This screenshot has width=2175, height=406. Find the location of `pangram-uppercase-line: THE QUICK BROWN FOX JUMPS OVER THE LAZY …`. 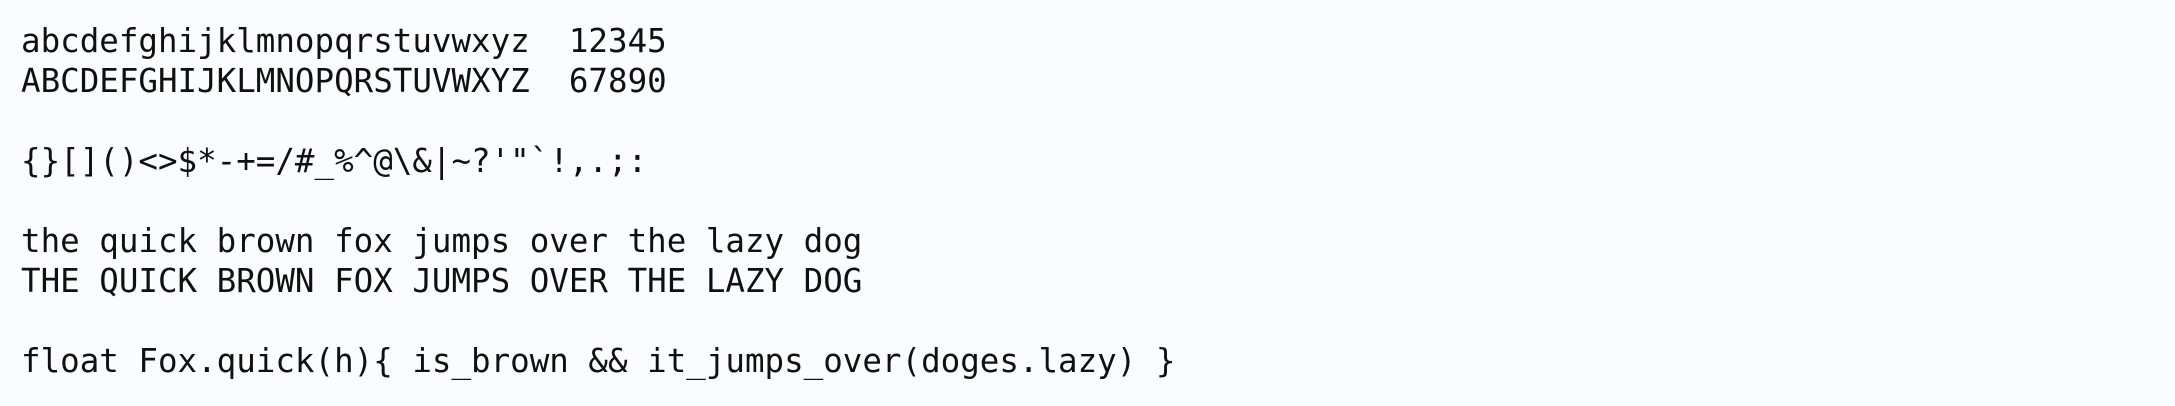

pangram-uppercase-line: THE QUICK BROWN FOX JUMPS OVER THE LAZY … is located at coordinates (442, 281).